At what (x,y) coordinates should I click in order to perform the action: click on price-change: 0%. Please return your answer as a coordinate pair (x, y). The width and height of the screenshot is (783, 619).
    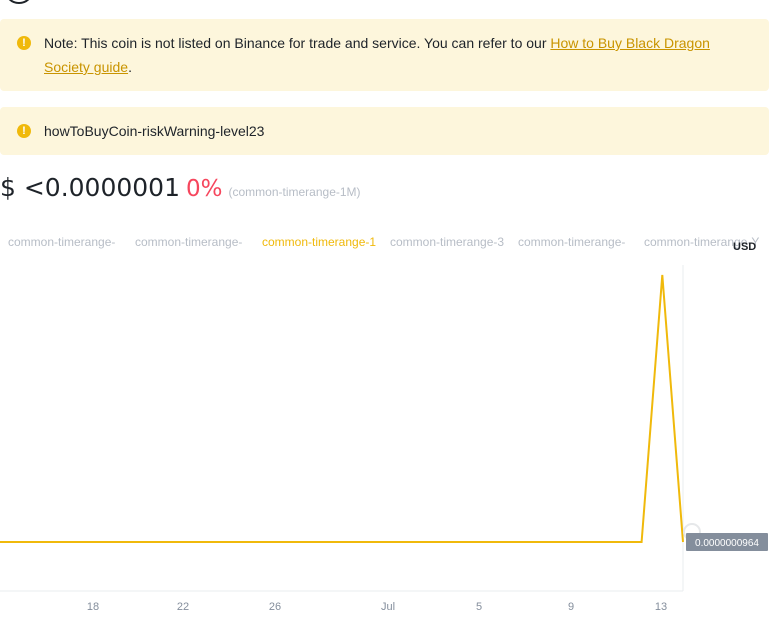
    Looking at the image, I should click on (204, 189).